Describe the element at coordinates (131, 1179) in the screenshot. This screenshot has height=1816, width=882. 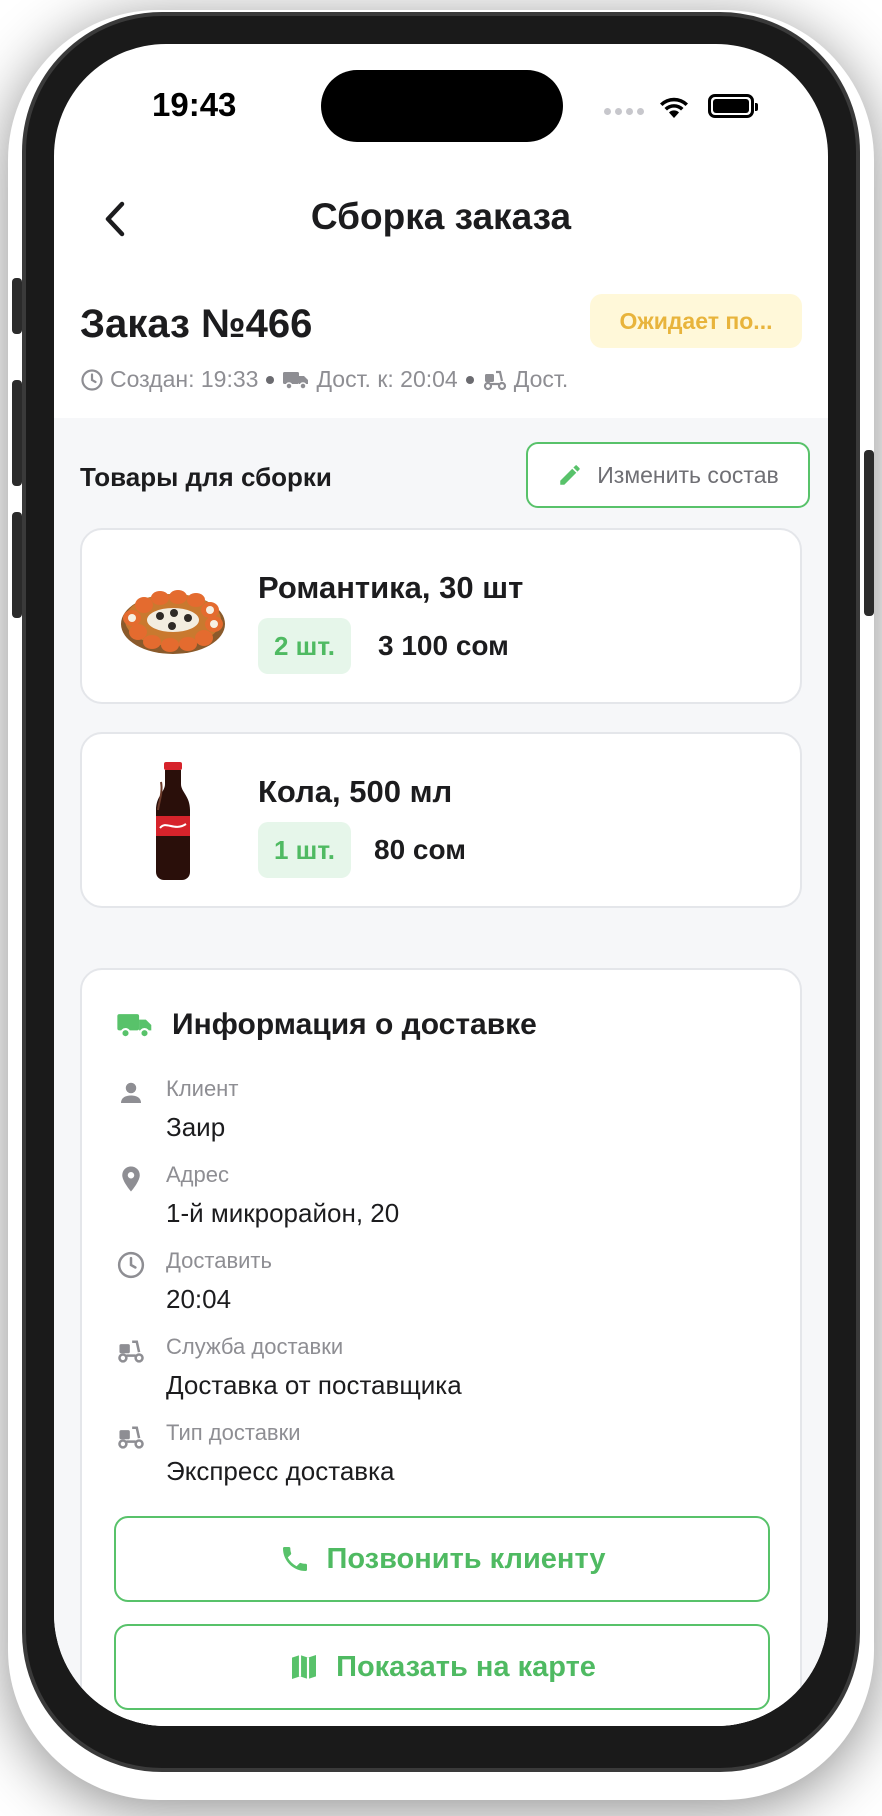
I see `location-pin-icon` at that location.